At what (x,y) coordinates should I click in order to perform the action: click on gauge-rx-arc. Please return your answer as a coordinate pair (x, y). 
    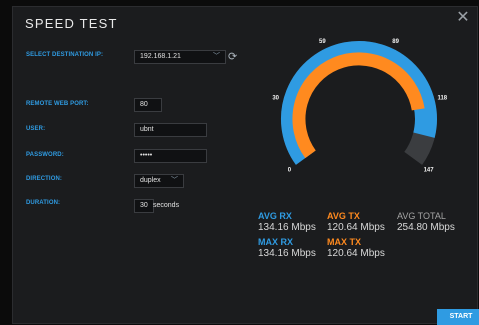
    Looking at the image, I should click on (359, 103).